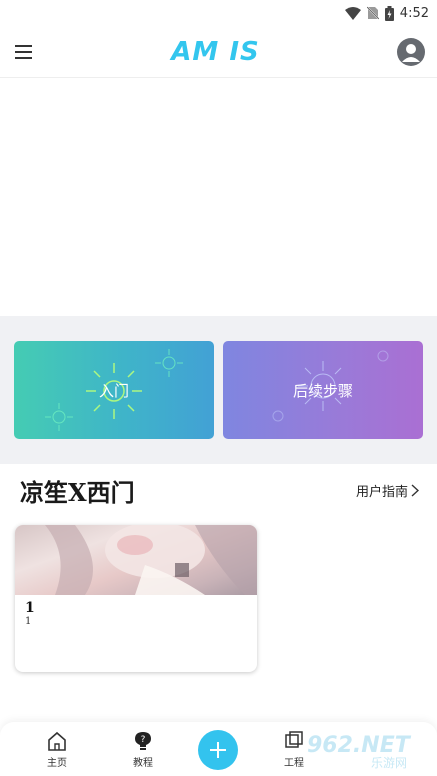 This screenshot has height=776, width=437. What do you see at coordinates (136, 598) in the screenshot?
I see `project-card: 1 1` at bounding box center [136, 598].